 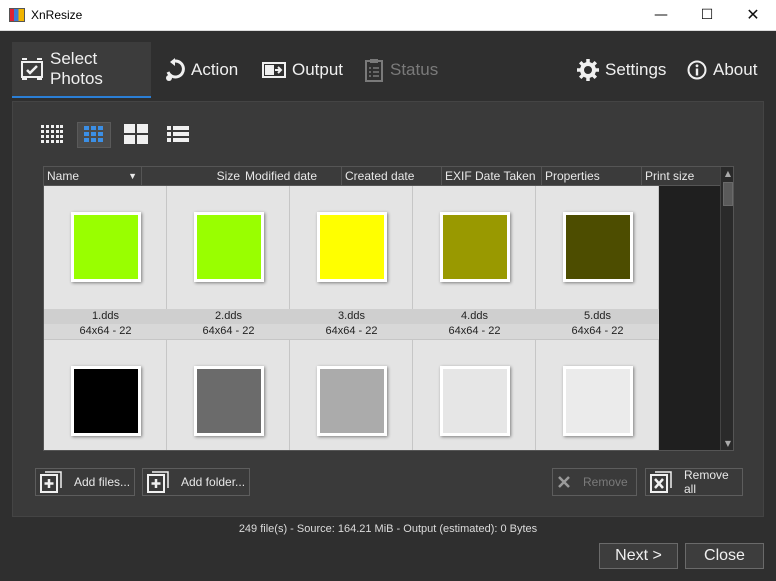 I want to click on tab-output: Output, so click(x=302, y=70).